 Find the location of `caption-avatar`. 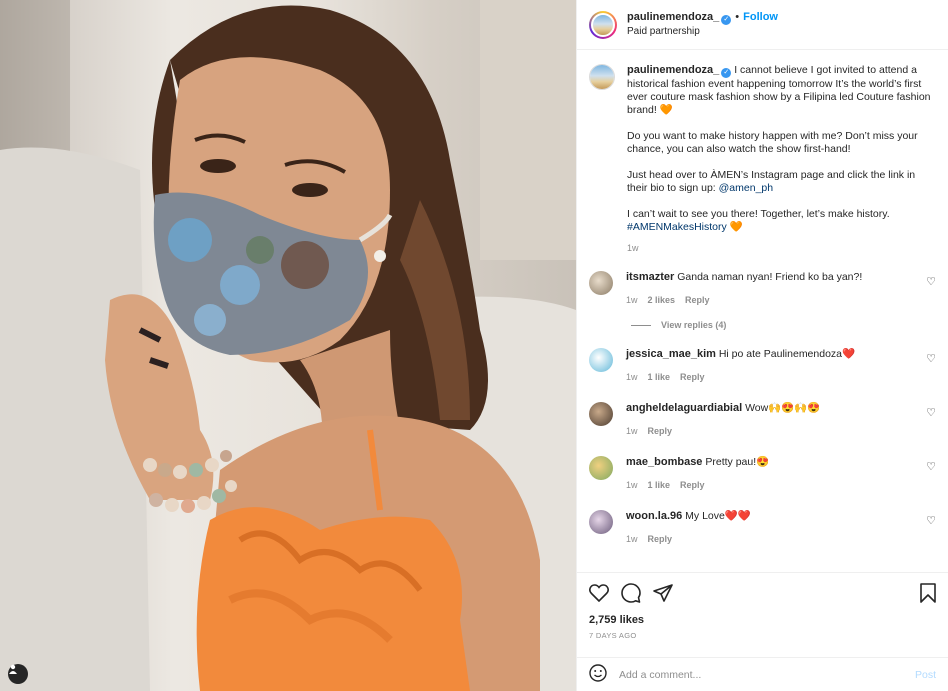

caption-avatar is located at coordinates (602, 77).